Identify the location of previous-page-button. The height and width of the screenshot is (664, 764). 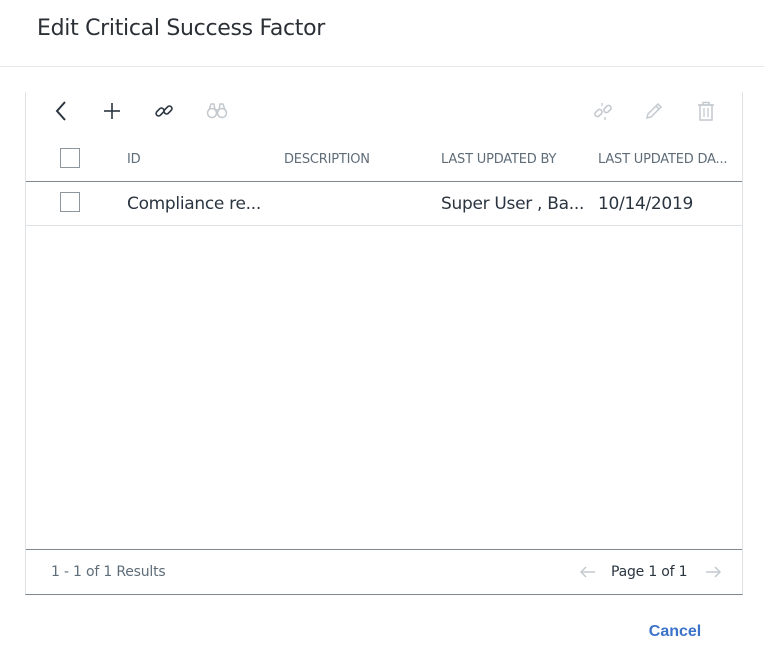
(588, 572).